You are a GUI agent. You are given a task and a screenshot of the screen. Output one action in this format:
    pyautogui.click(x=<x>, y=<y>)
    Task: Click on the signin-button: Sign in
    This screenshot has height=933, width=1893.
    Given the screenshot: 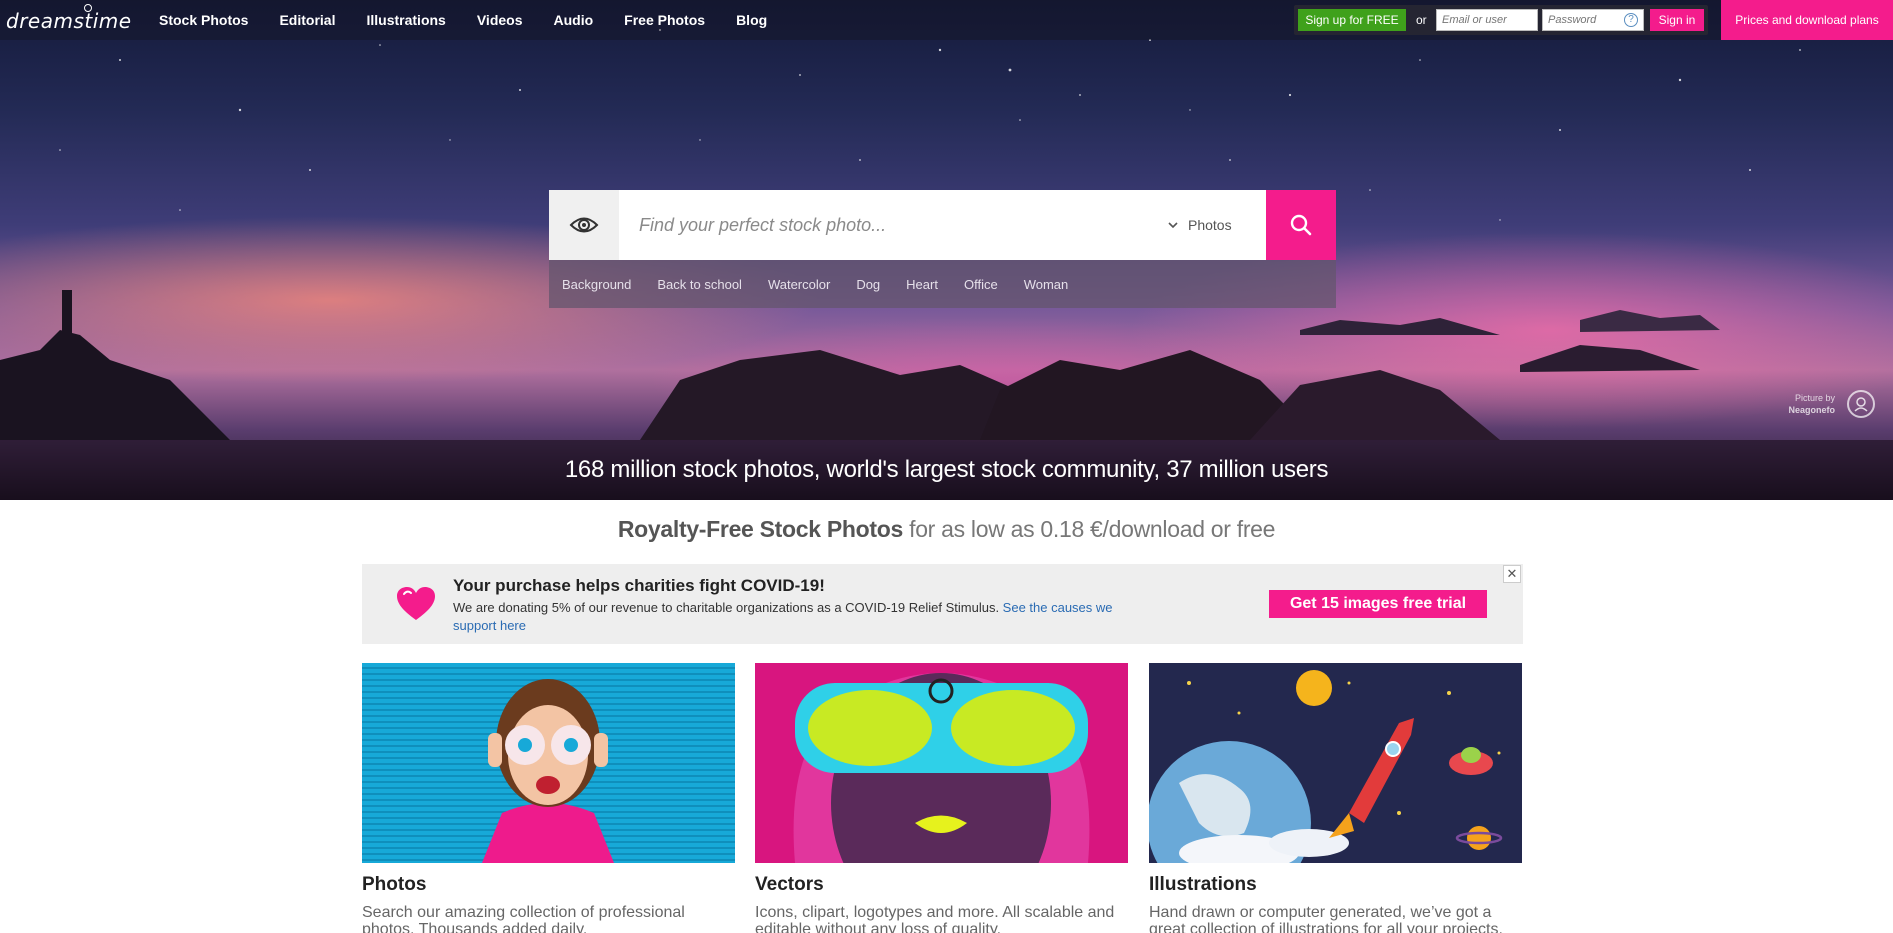 What is the action you would take?
    pyautogui.click(x=1677, y=20)
    